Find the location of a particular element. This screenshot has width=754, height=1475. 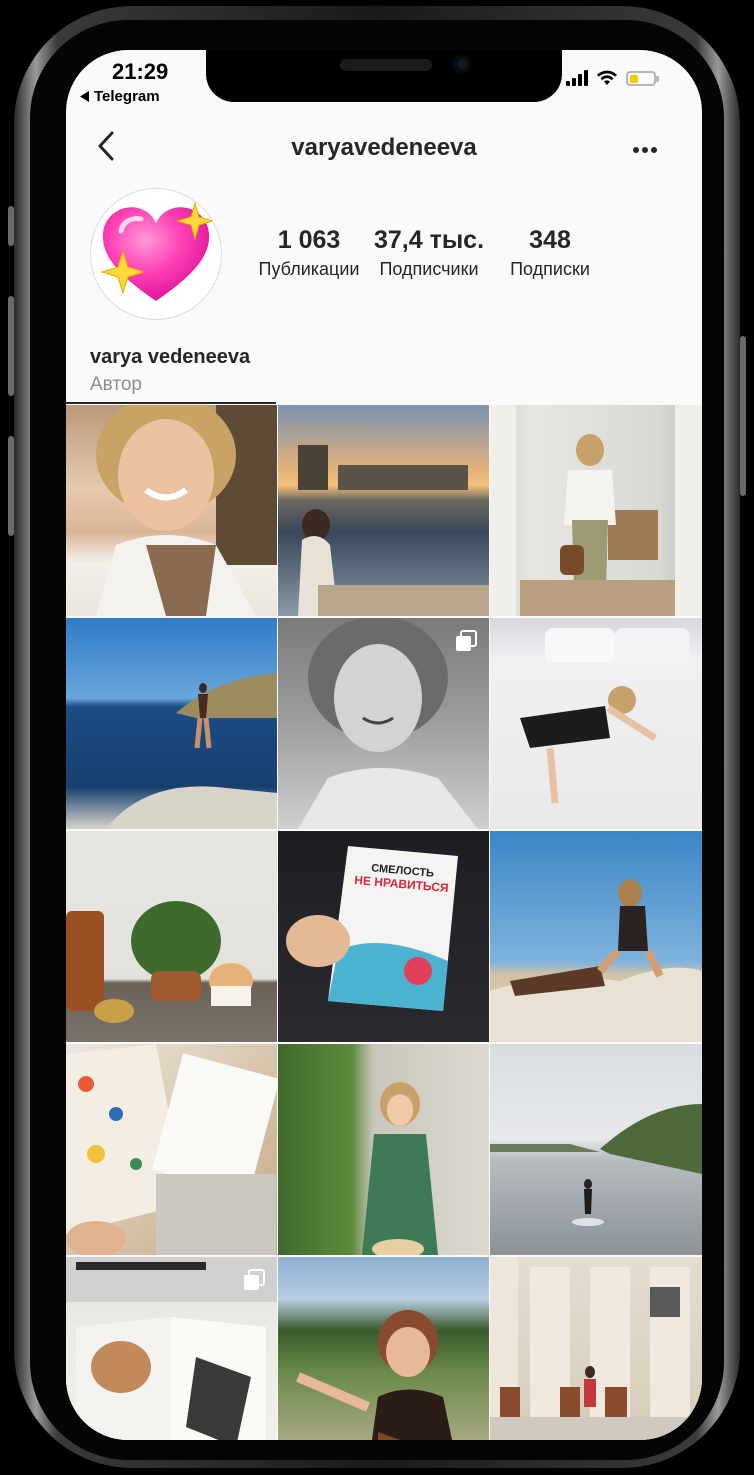

stat-followers: 37,4 тыс. Подписчики is located at coordinates (429, 253).